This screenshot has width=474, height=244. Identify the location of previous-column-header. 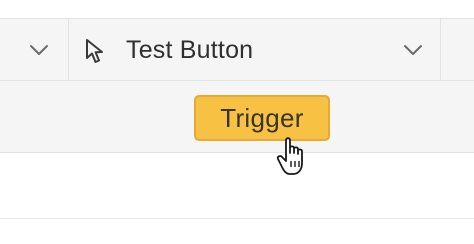
(34, 49).